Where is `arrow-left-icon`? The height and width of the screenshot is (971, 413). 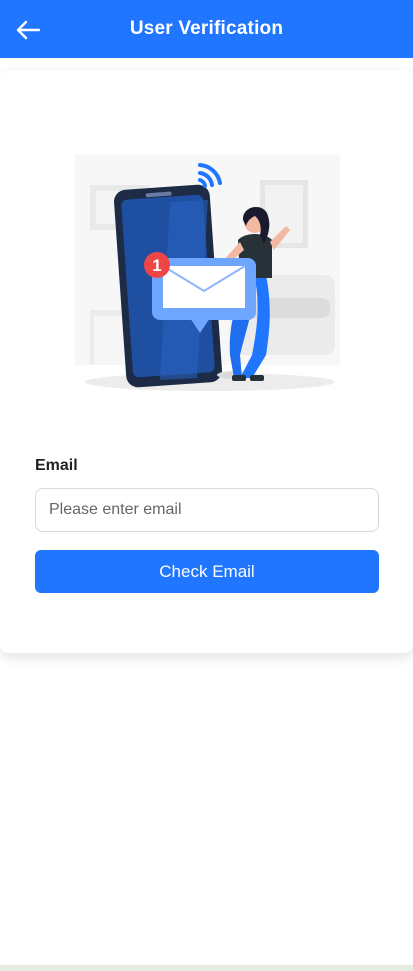
arrow-left-icon is located at coordinates (28, 30).